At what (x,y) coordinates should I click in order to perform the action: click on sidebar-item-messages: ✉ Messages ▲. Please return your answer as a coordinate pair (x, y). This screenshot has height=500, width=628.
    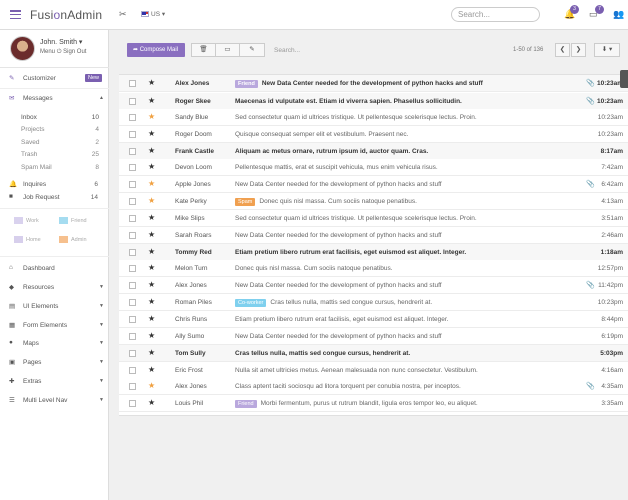
    Looking at the image, I should click on (54, 99).